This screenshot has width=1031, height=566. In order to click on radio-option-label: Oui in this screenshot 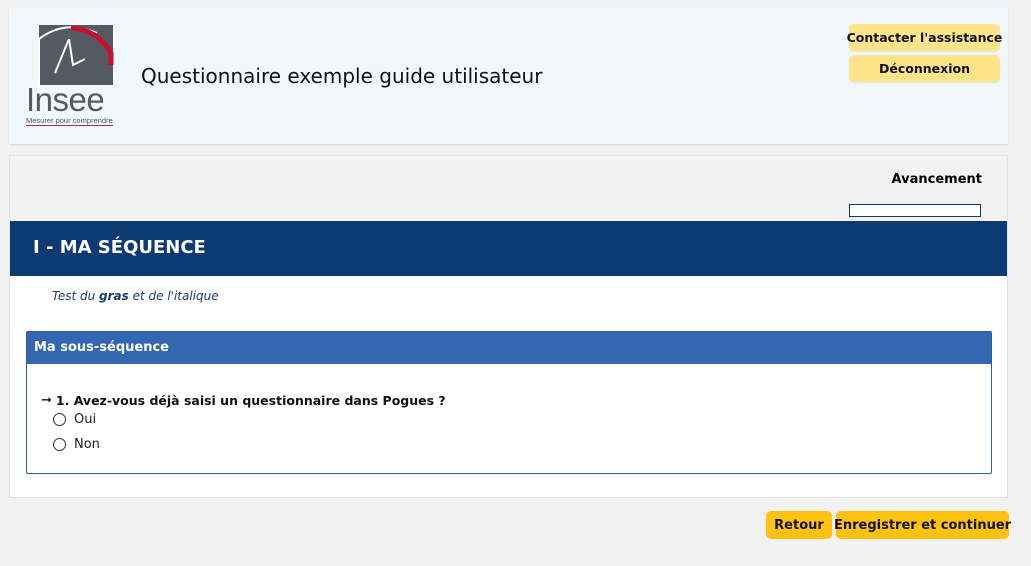, I will do `click(85, 419)`.